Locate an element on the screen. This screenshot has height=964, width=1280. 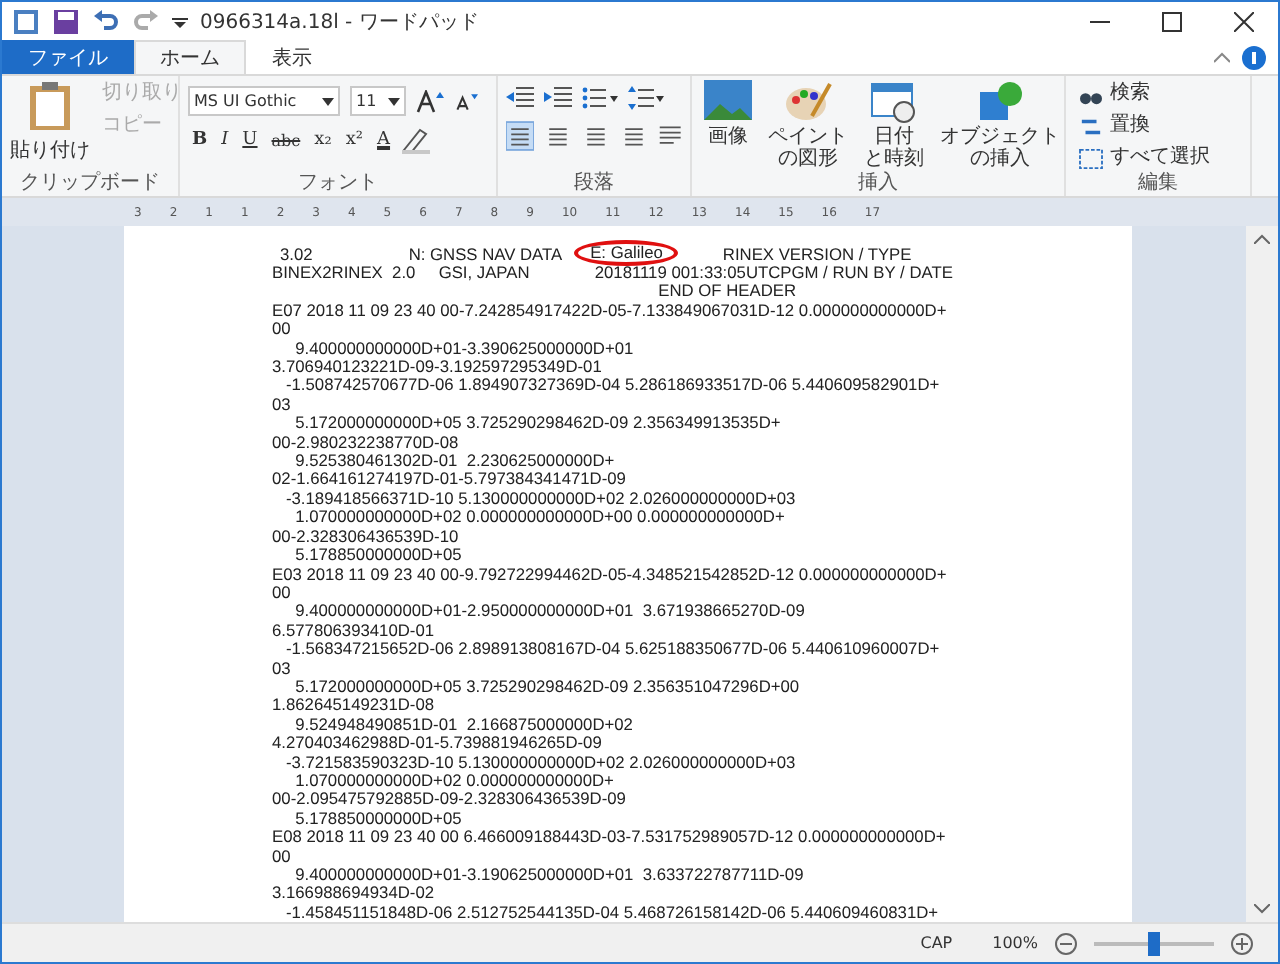
insert-button: ペイント の図形 is located at coordinates (808, 126).